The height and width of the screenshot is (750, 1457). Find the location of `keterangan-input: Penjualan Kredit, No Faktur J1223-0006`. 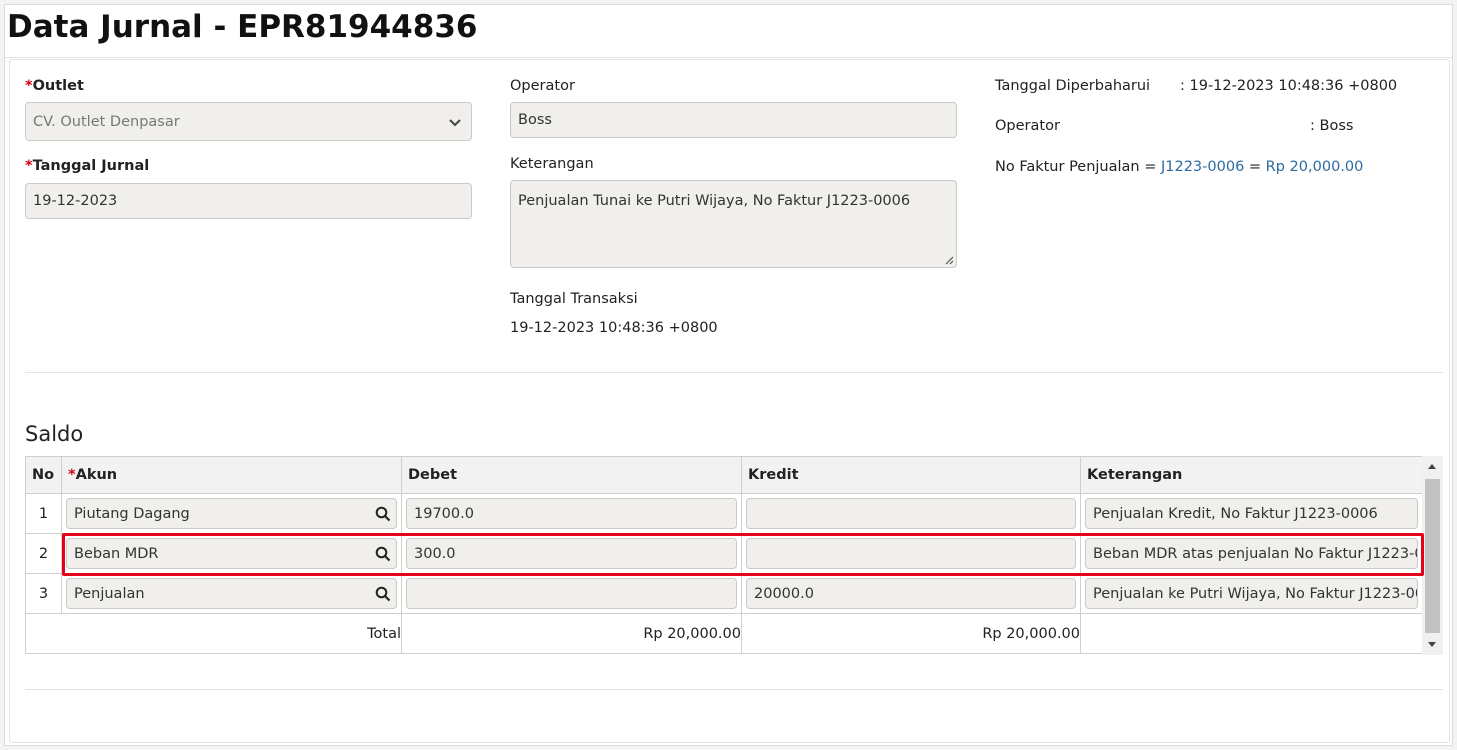

keterangan-input: Penjualan Kredit, No Faktur J1223-0006 is located at coordinates (1251, 513).